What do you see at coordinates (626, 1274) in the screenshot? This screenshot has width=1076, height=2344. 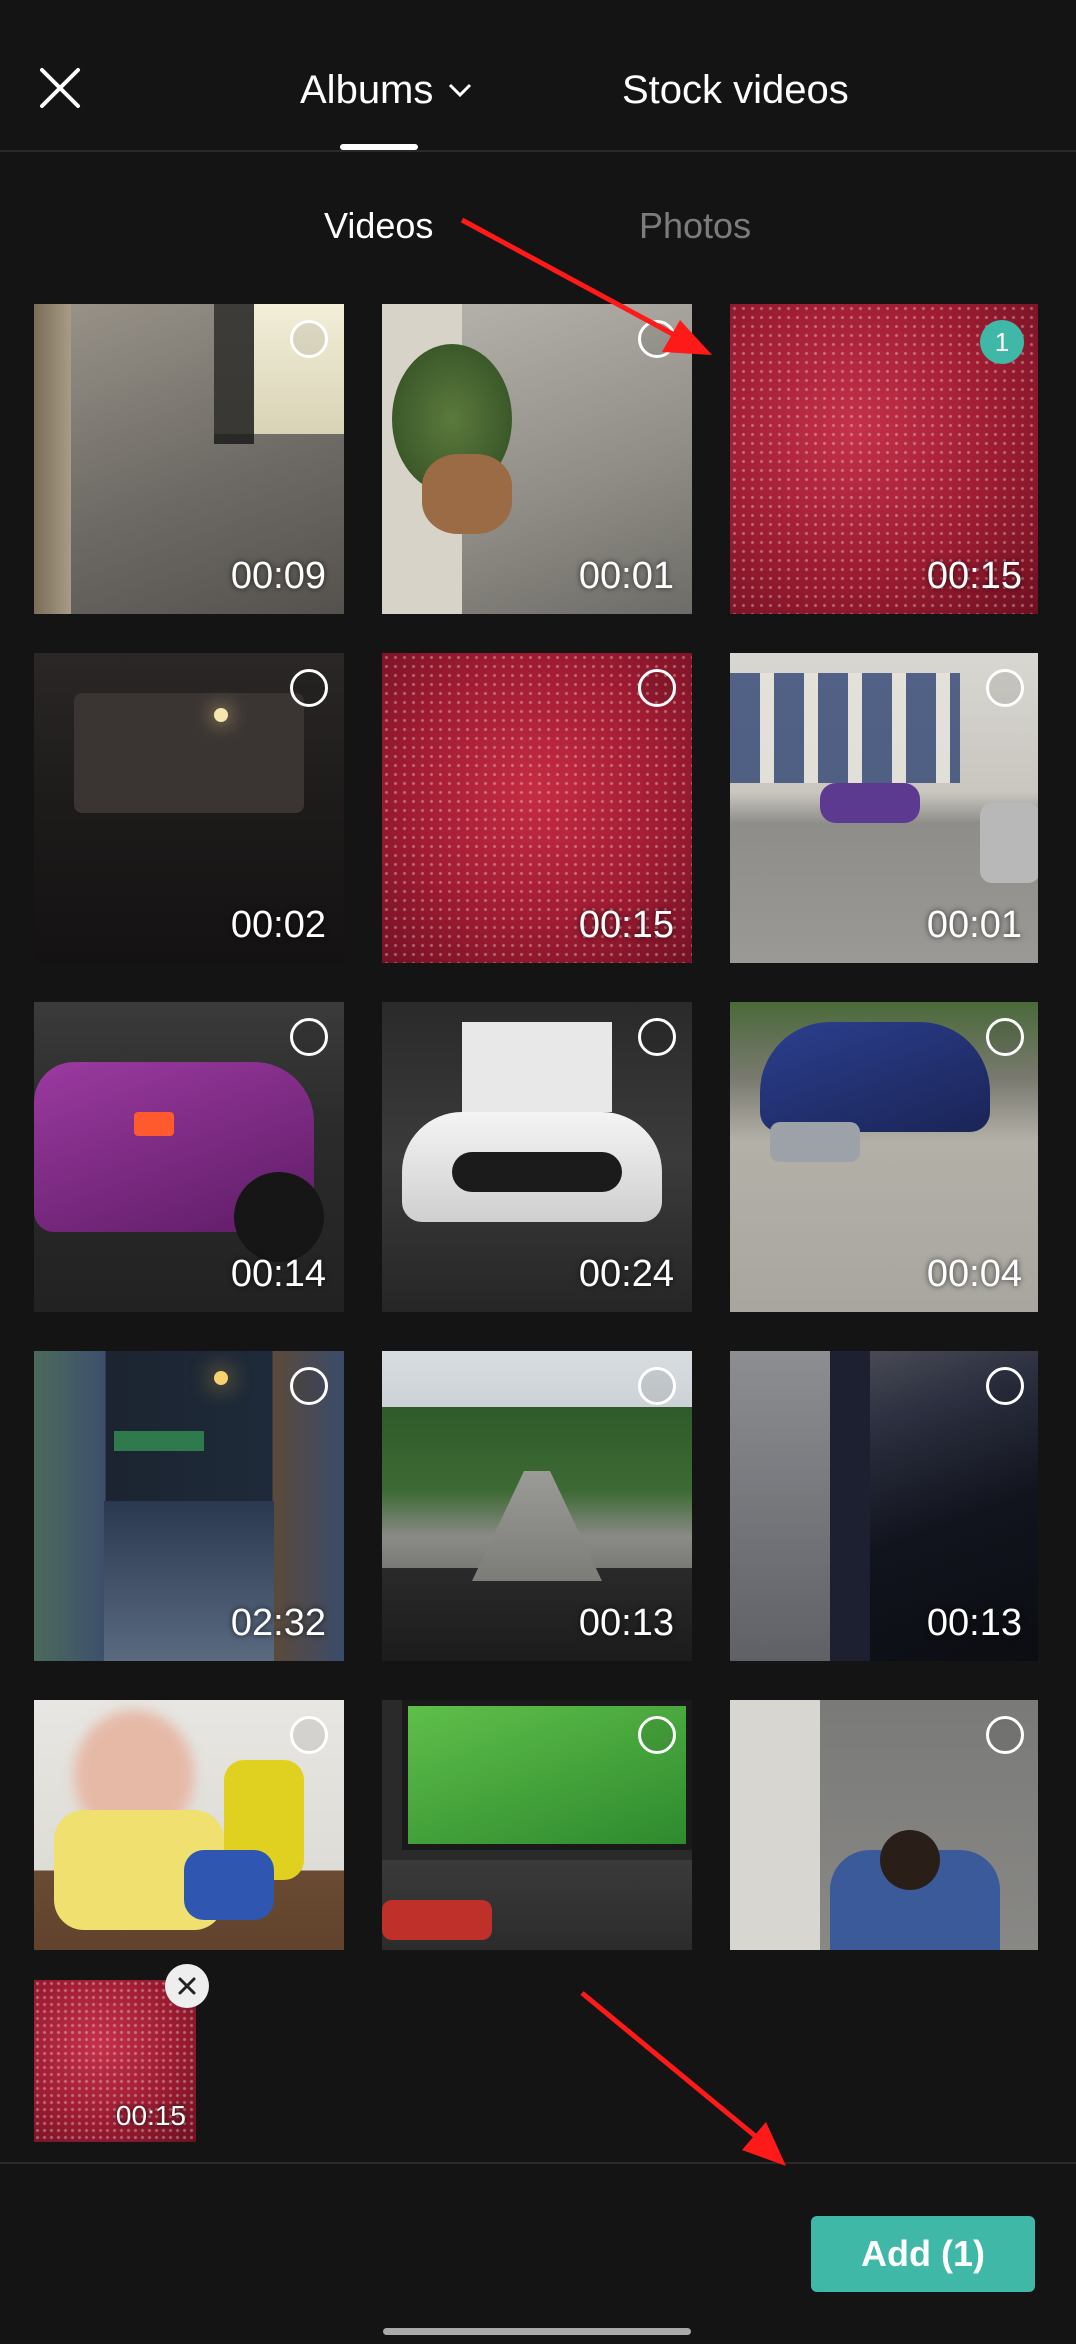 I see `video-duration: 00:24` at bounding box center [626, 1274].